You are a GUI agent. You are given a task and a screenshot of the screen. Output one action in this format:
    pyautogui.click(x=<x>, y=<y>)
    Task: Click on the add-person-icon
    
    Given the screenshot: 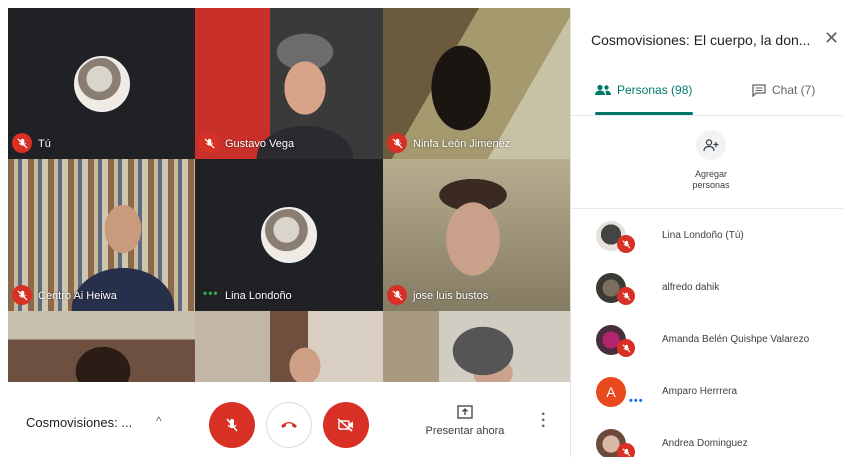 What is the action you would take?
    pyautogui.click(x=711, y=144)
    